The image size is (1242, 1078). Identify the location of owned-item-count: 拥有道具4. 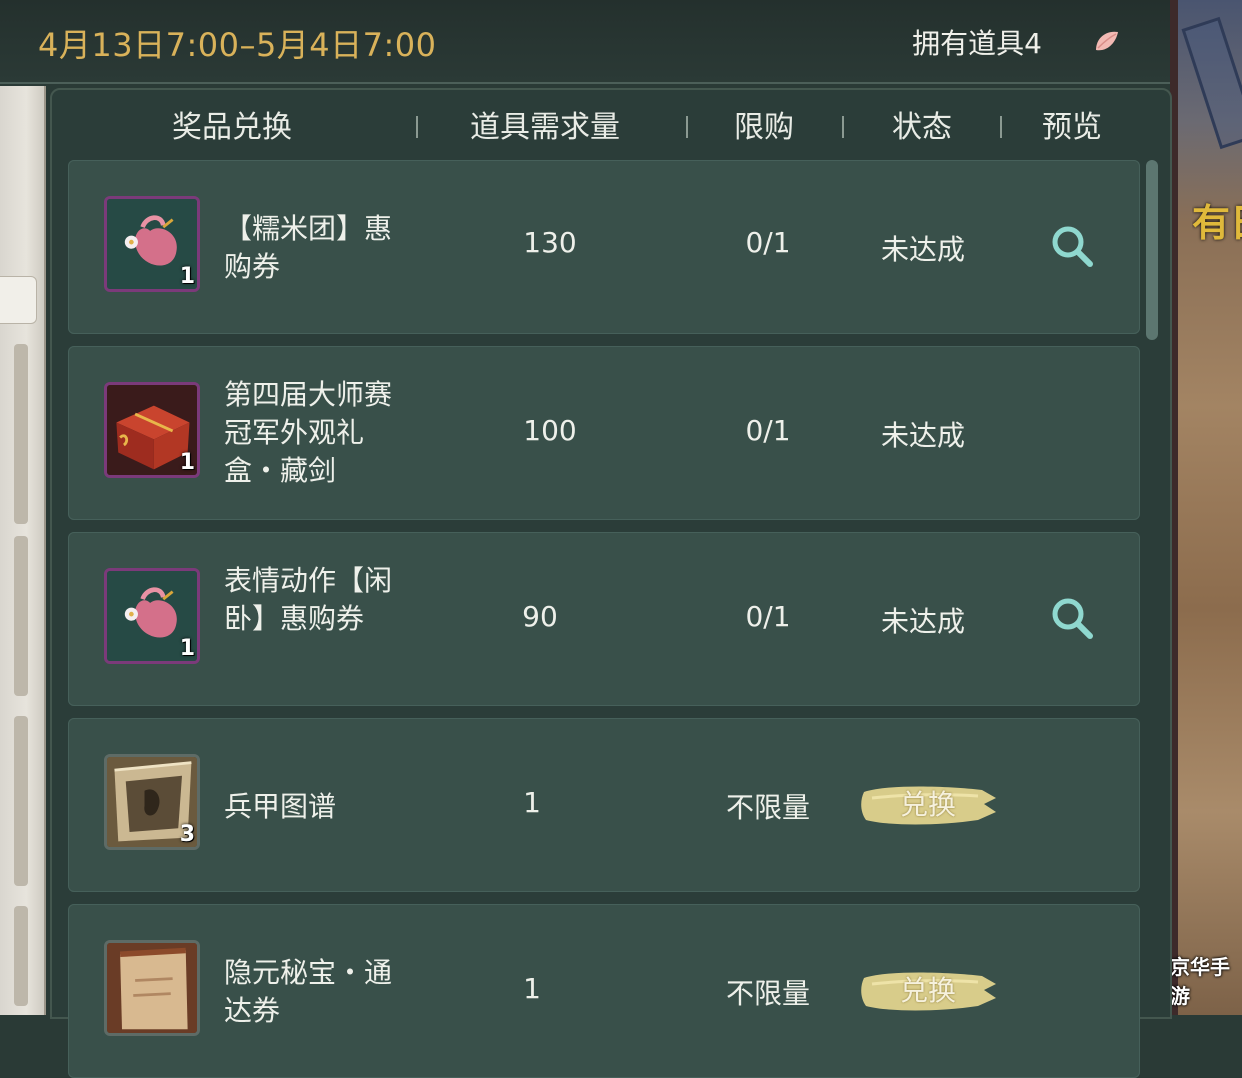
(977, 43).